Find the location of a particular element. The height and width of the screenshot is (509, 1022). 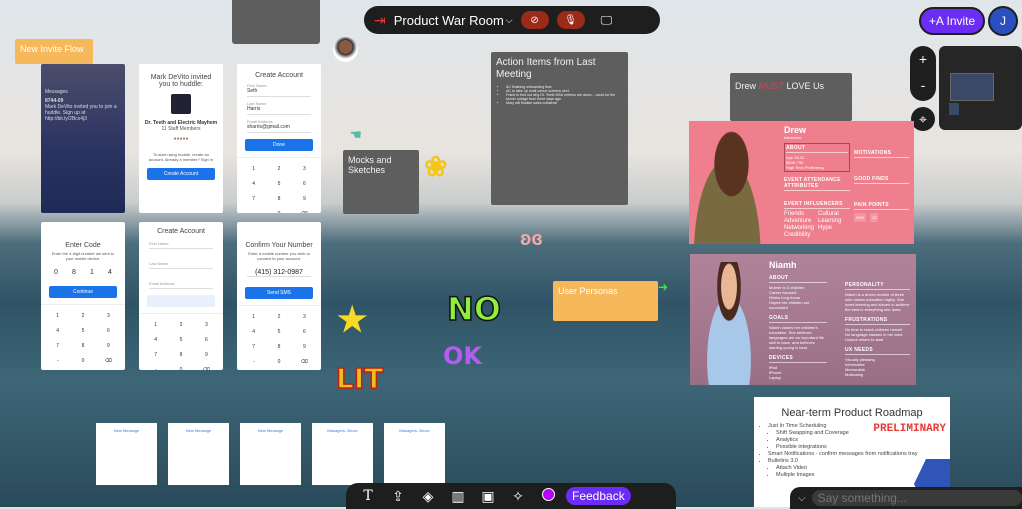

user-avatar: J is located at coordinates (1003, 21).